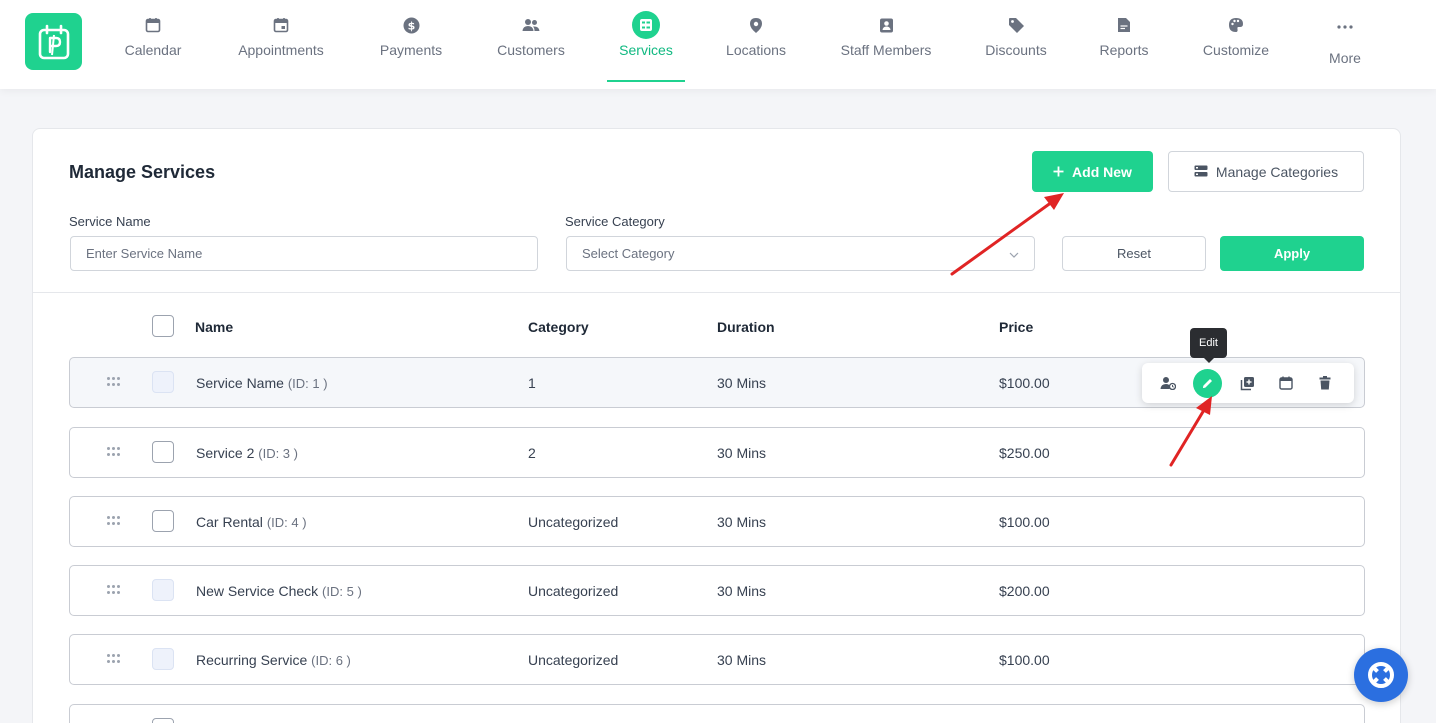 The width and height of the screenshot is (1436, 723). I want to click on nav-label: Discounts, so click(1016, 50).